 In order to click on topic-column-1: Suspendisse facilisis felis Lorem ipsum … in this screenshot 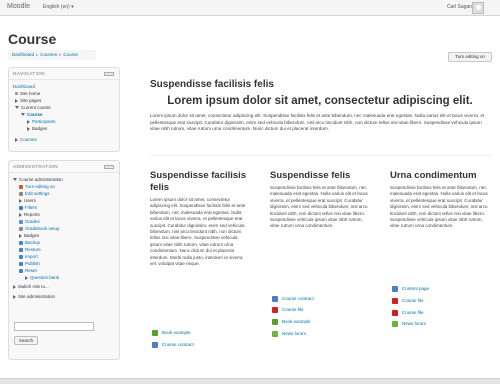, I will do `click(200, 218)`.